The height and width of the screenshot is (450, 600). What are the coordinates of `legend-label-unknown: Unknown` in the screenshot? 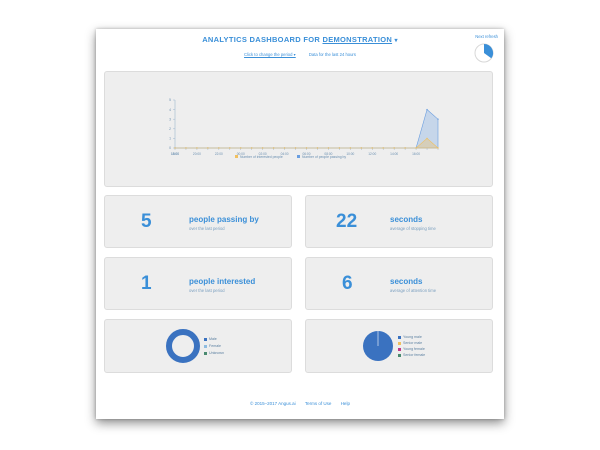 It's located at (216, 353).